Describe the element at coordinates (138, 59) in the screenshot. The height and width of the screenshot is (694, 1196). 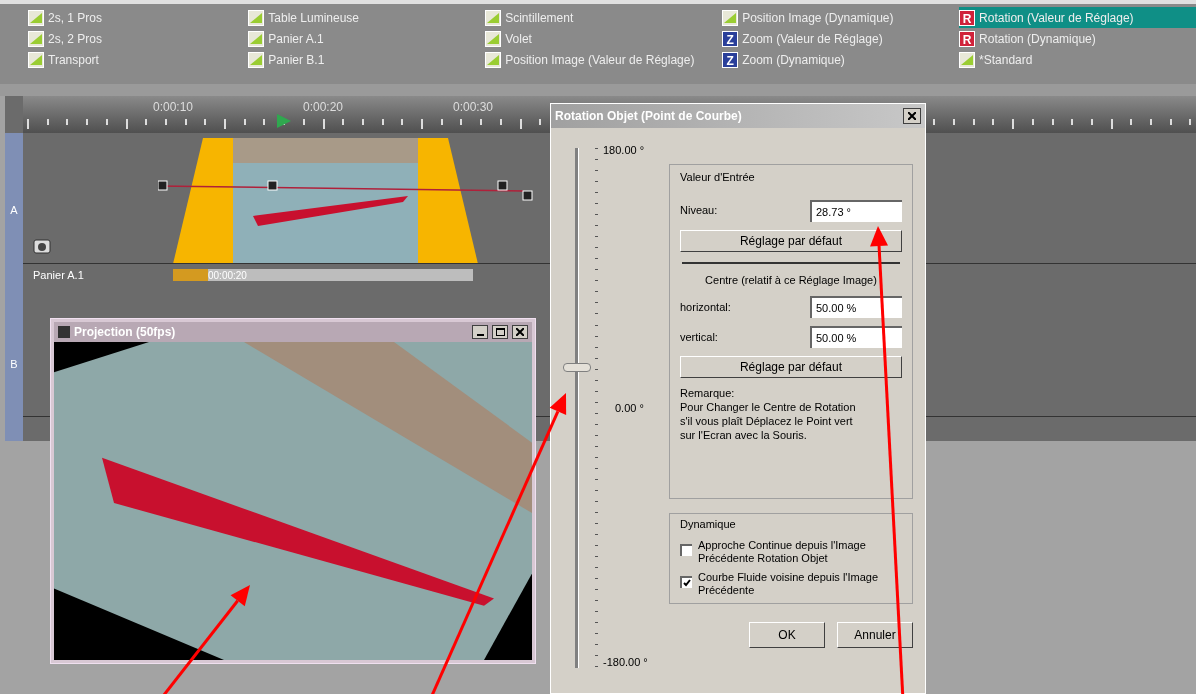
I see `effect-item: Transport` at that location.